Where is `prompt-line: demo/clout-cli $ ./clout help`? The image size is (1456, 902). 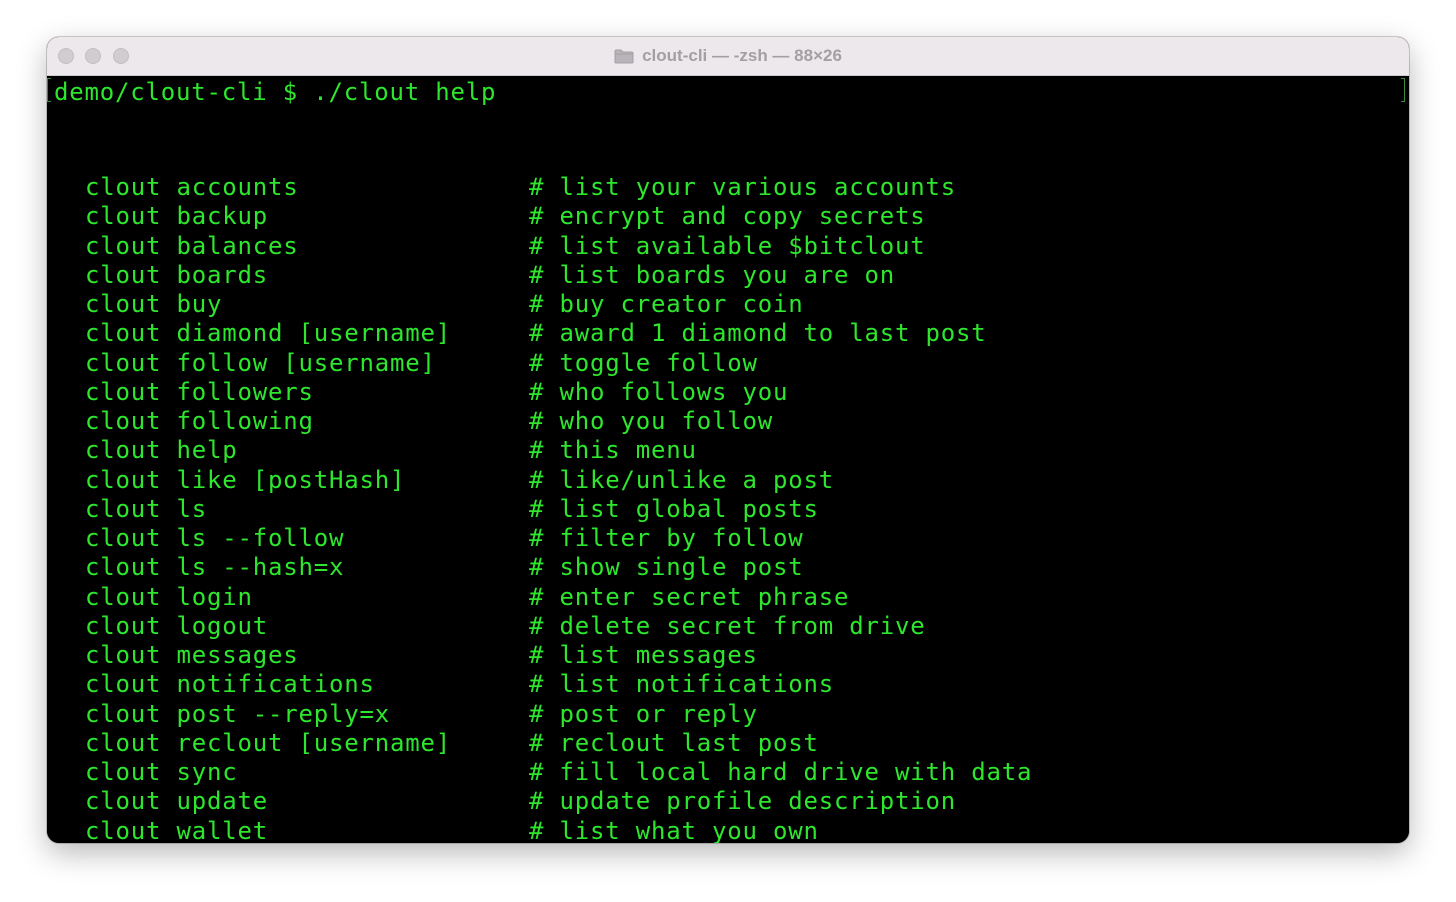
prompt-line: demo/clout-cli $ ./clout help is located at coordinates (275, 92).